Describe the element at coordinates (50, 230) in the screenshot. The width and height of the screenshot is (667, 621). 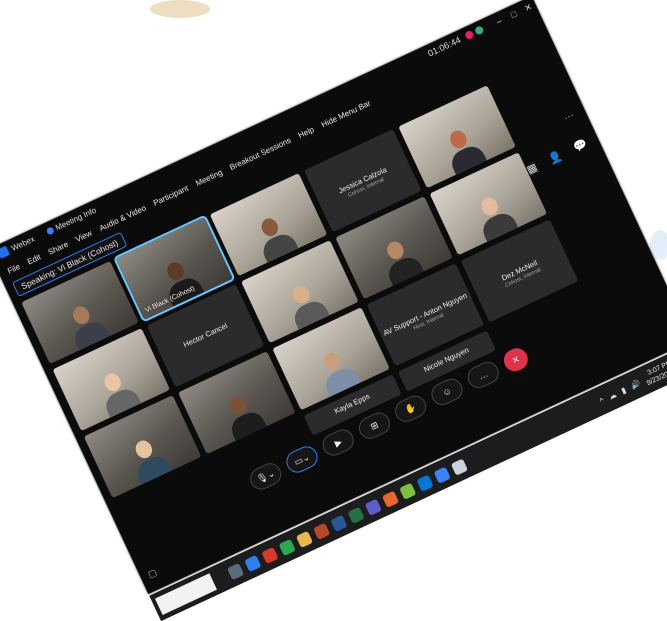
I see `info-icon` at that location.